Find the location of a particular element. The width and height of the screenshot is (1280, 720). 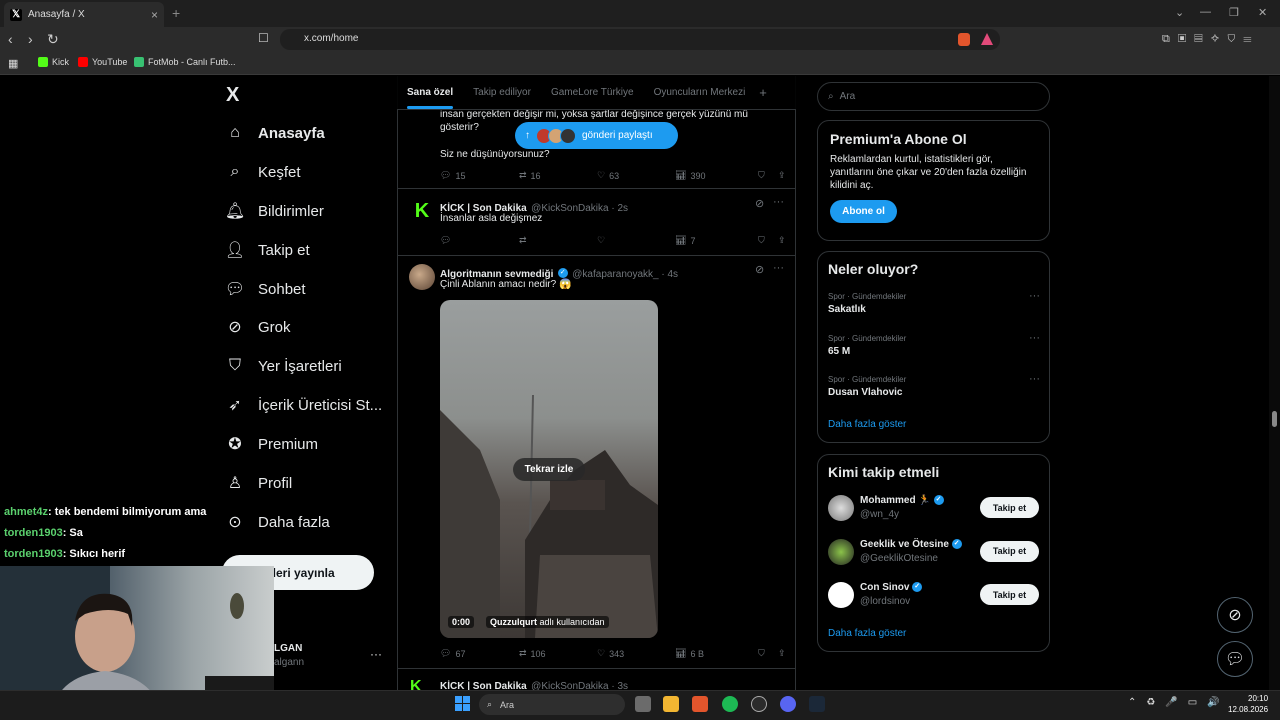

chatgpt-icon is located at coordinates (759, 704).